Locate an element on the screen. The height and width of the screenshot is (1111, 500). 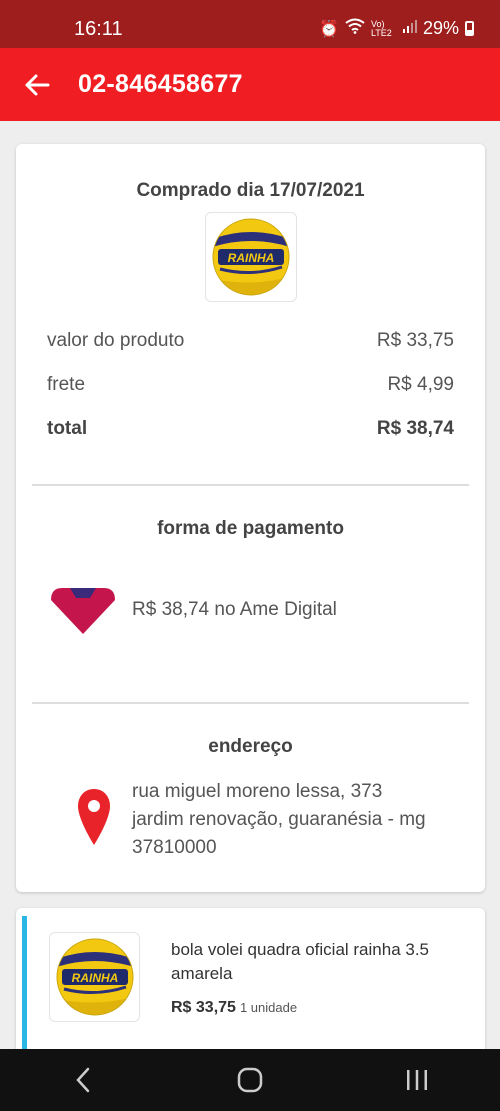
address-line: rua miguel moreno lessa, 373 is located at coordinates (257, 791).